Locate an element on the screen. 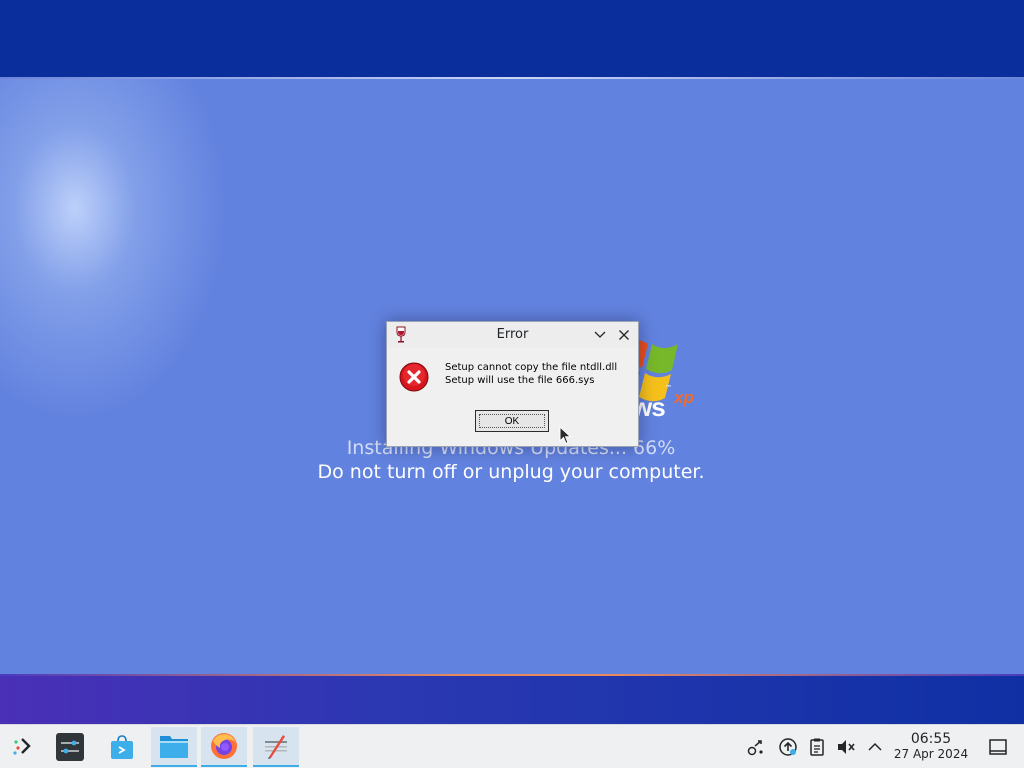 The image size is (1024, 768). dialog-titlebar: Error is located at coordinates (512, 335).